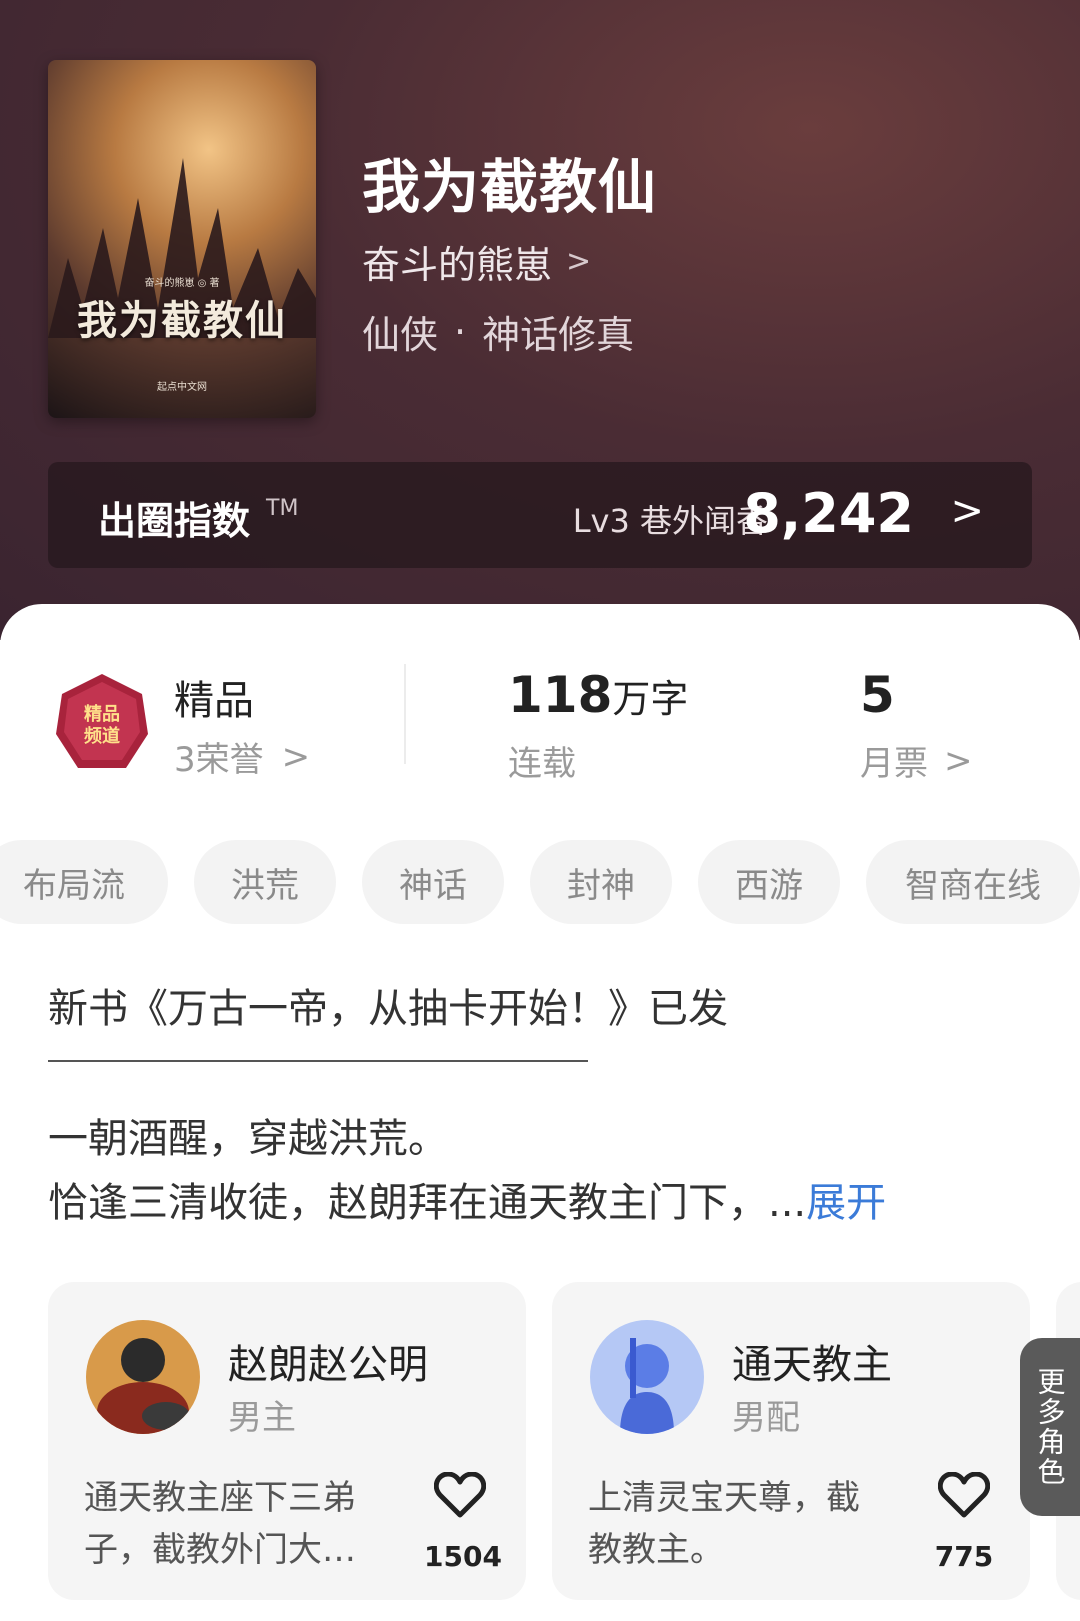  What do you see at coordinates (102, 714) in the screenshot?
I see `svg-text: 精品` at bounding box center [102, 714].